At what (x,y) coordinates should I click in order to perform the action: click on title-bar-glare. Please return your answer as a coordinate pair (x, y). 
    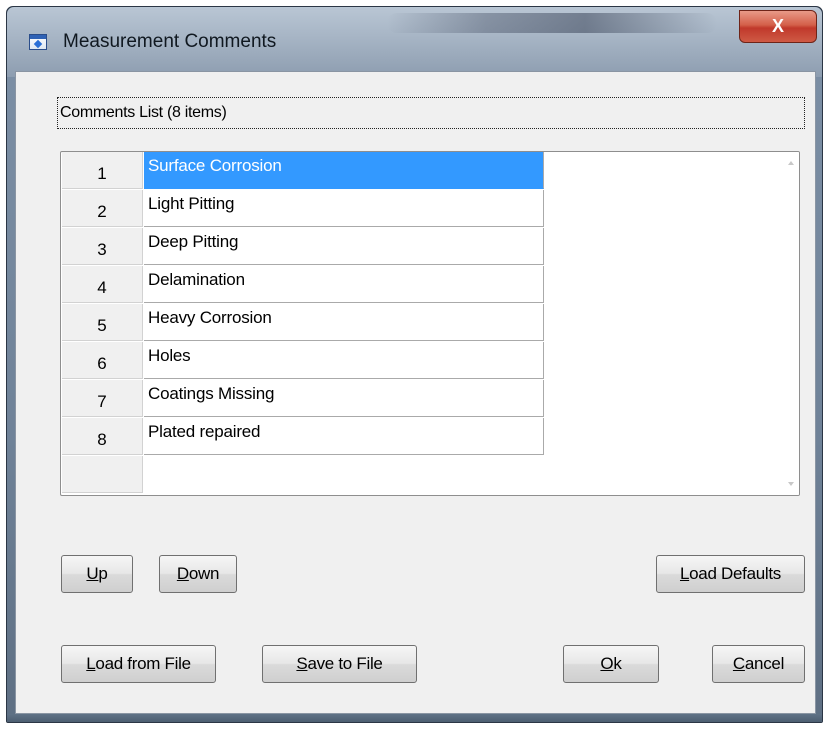
    Looking at the image, I should click on (552, 23).